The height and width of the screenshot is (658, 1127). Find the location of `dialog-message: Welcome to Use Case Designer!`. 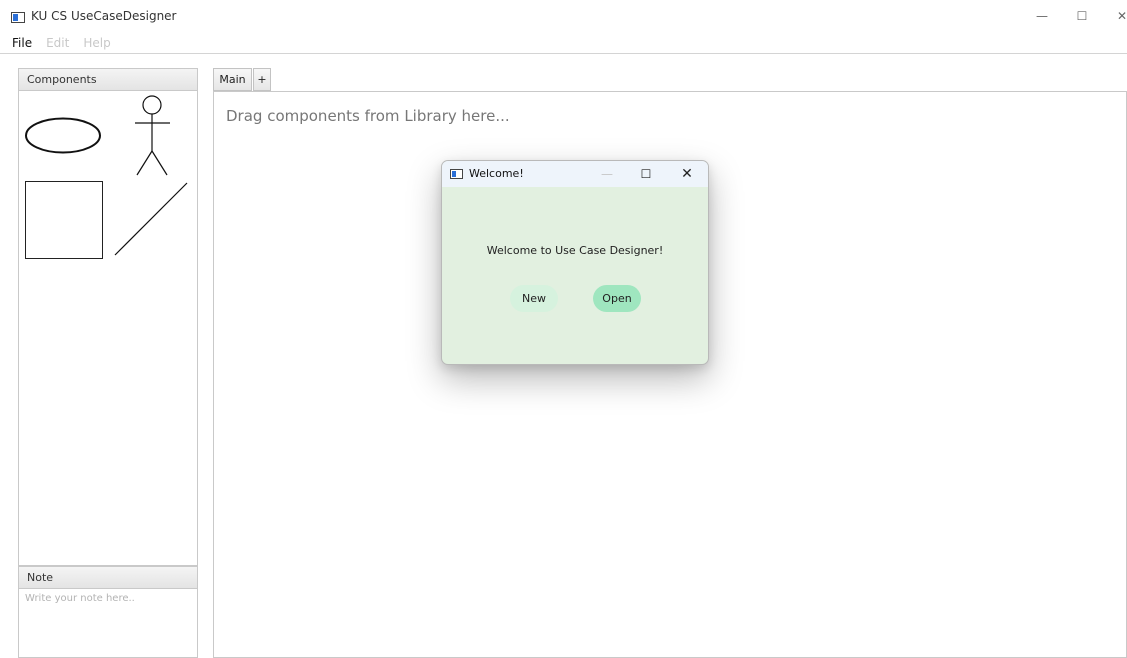

dialog-message: Welcome to Use Case Designer! is located at coordinates (575, 250).